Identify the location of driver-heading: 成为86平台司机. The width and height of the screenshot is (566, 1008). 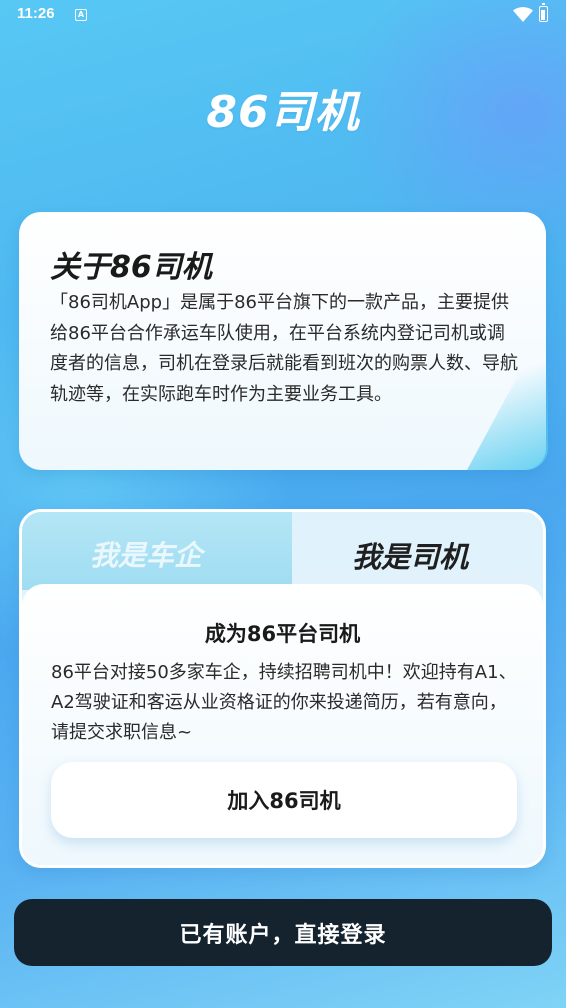
(282, 634).